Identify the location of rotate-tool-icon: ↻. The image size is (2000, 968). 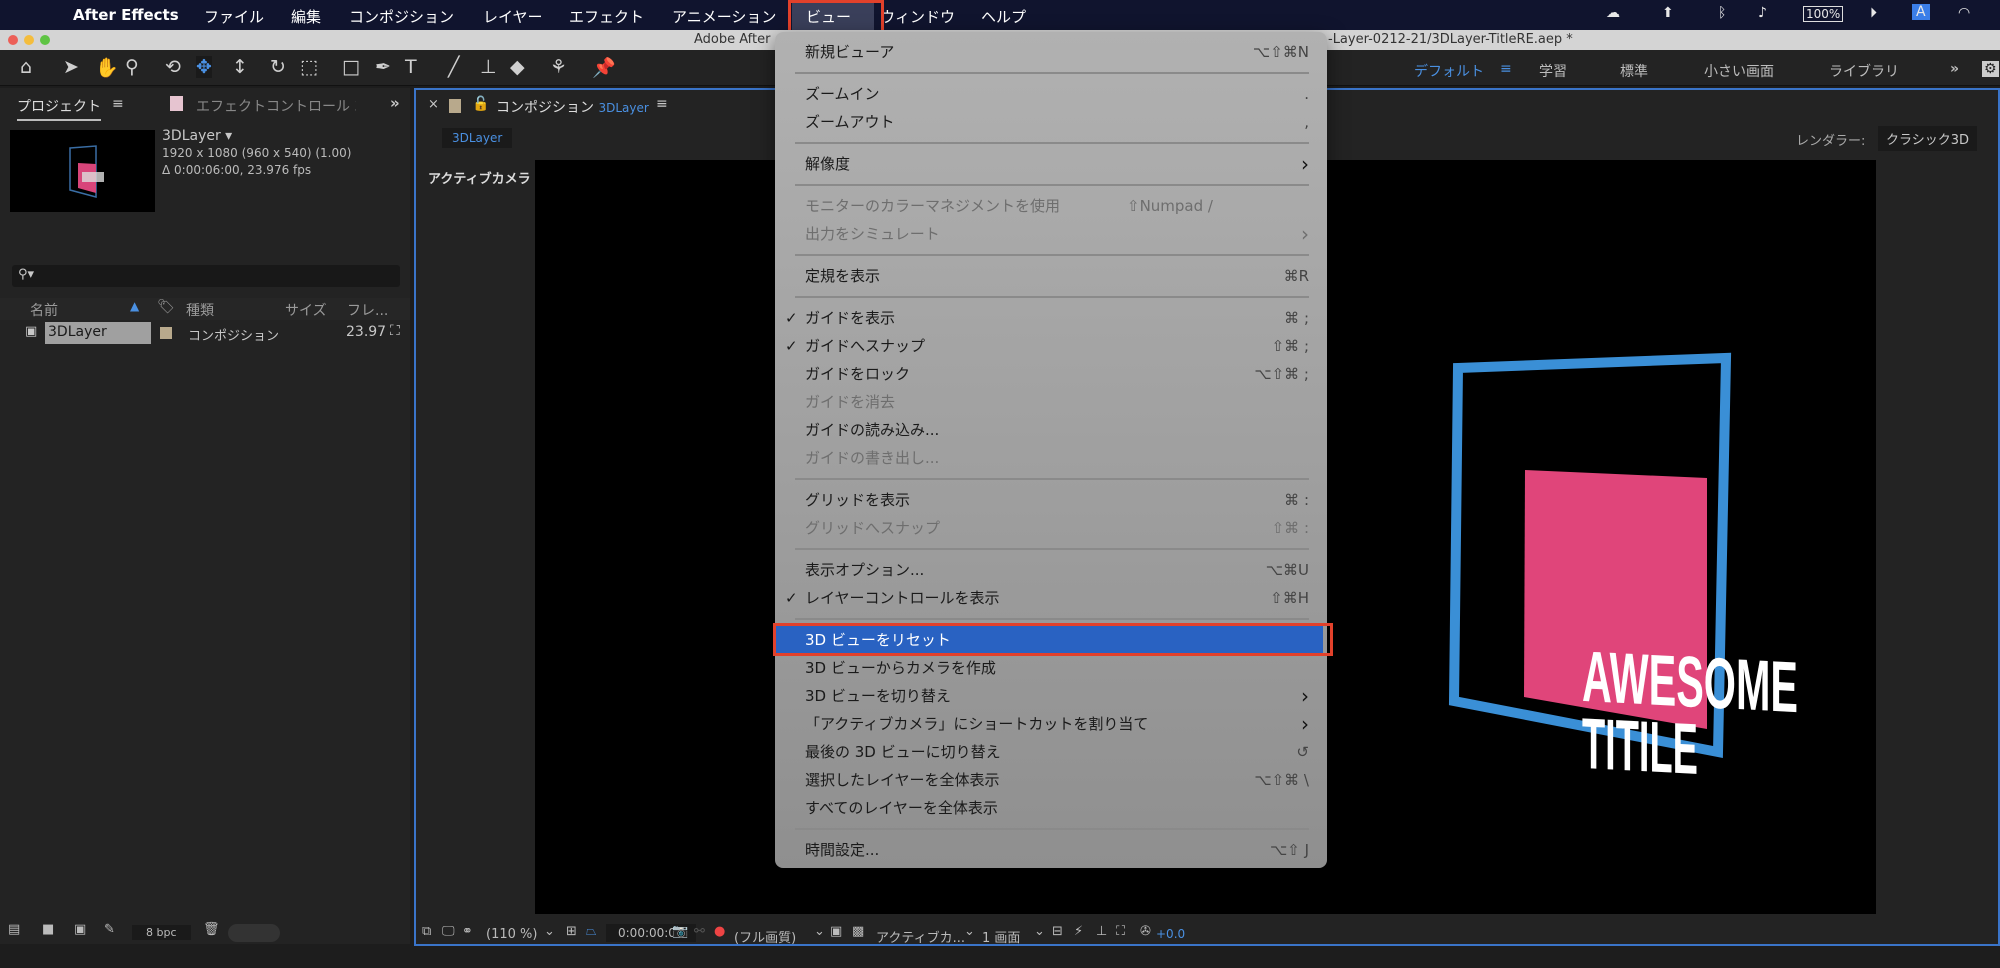
(278, 67).